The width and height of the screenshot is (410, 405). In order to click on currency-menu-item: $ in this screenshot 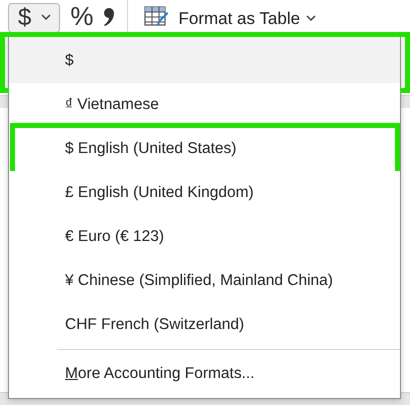, I will do `click(204, 61)`.